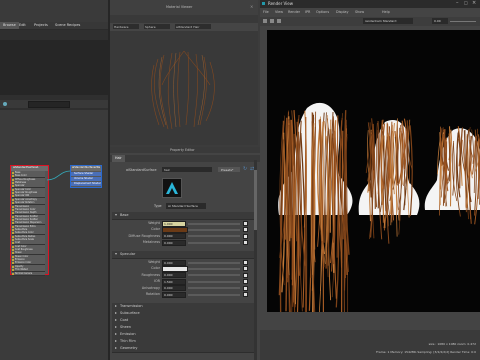 The height and width of the screenshot is (360, 480). I want to click on property-value-field: 1.500, so click(174, 281).